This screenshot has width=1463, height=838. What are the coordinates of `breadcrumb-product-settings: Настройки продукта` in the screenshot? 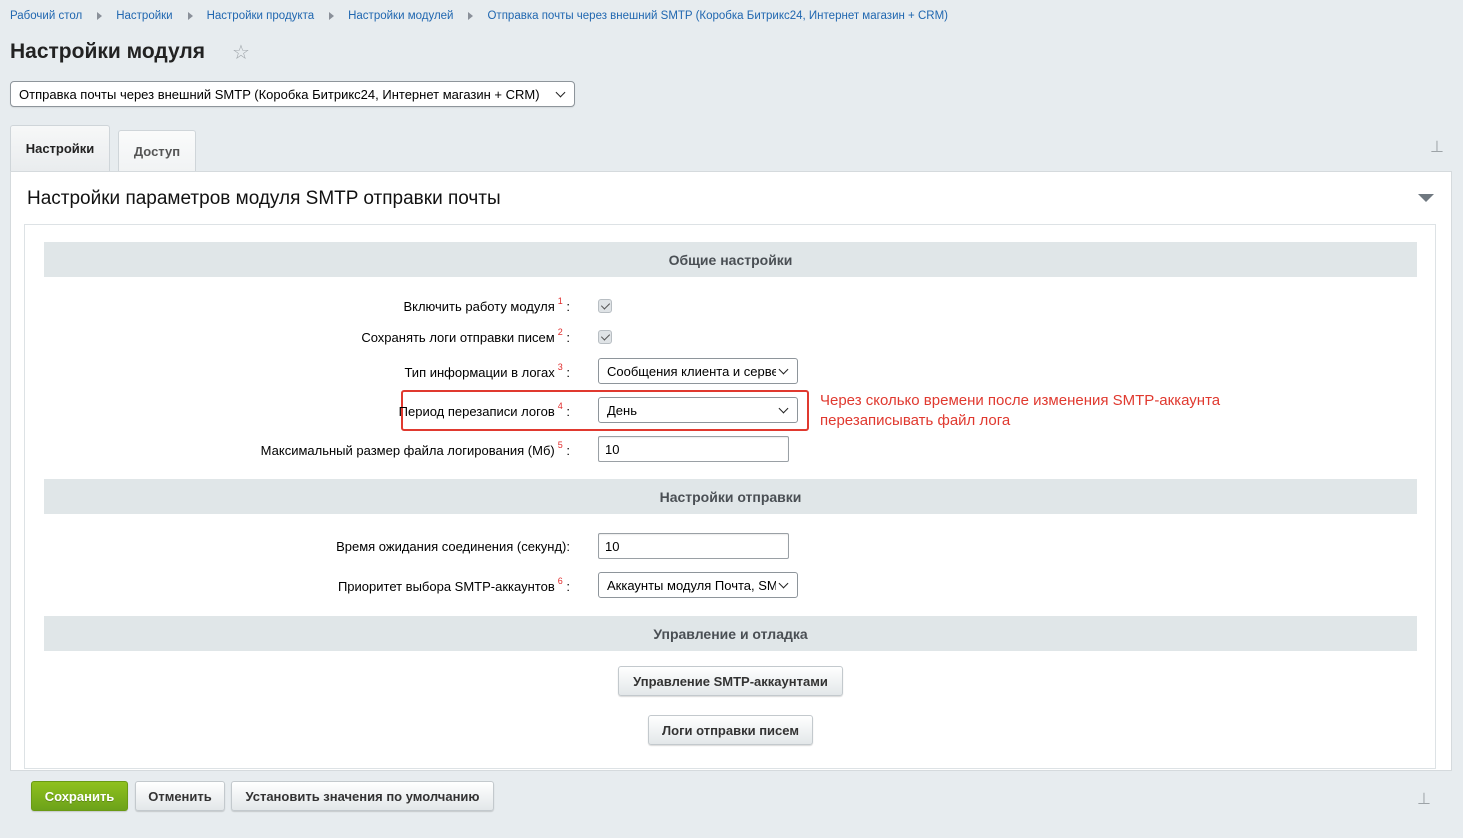 It's located at (261, 16).